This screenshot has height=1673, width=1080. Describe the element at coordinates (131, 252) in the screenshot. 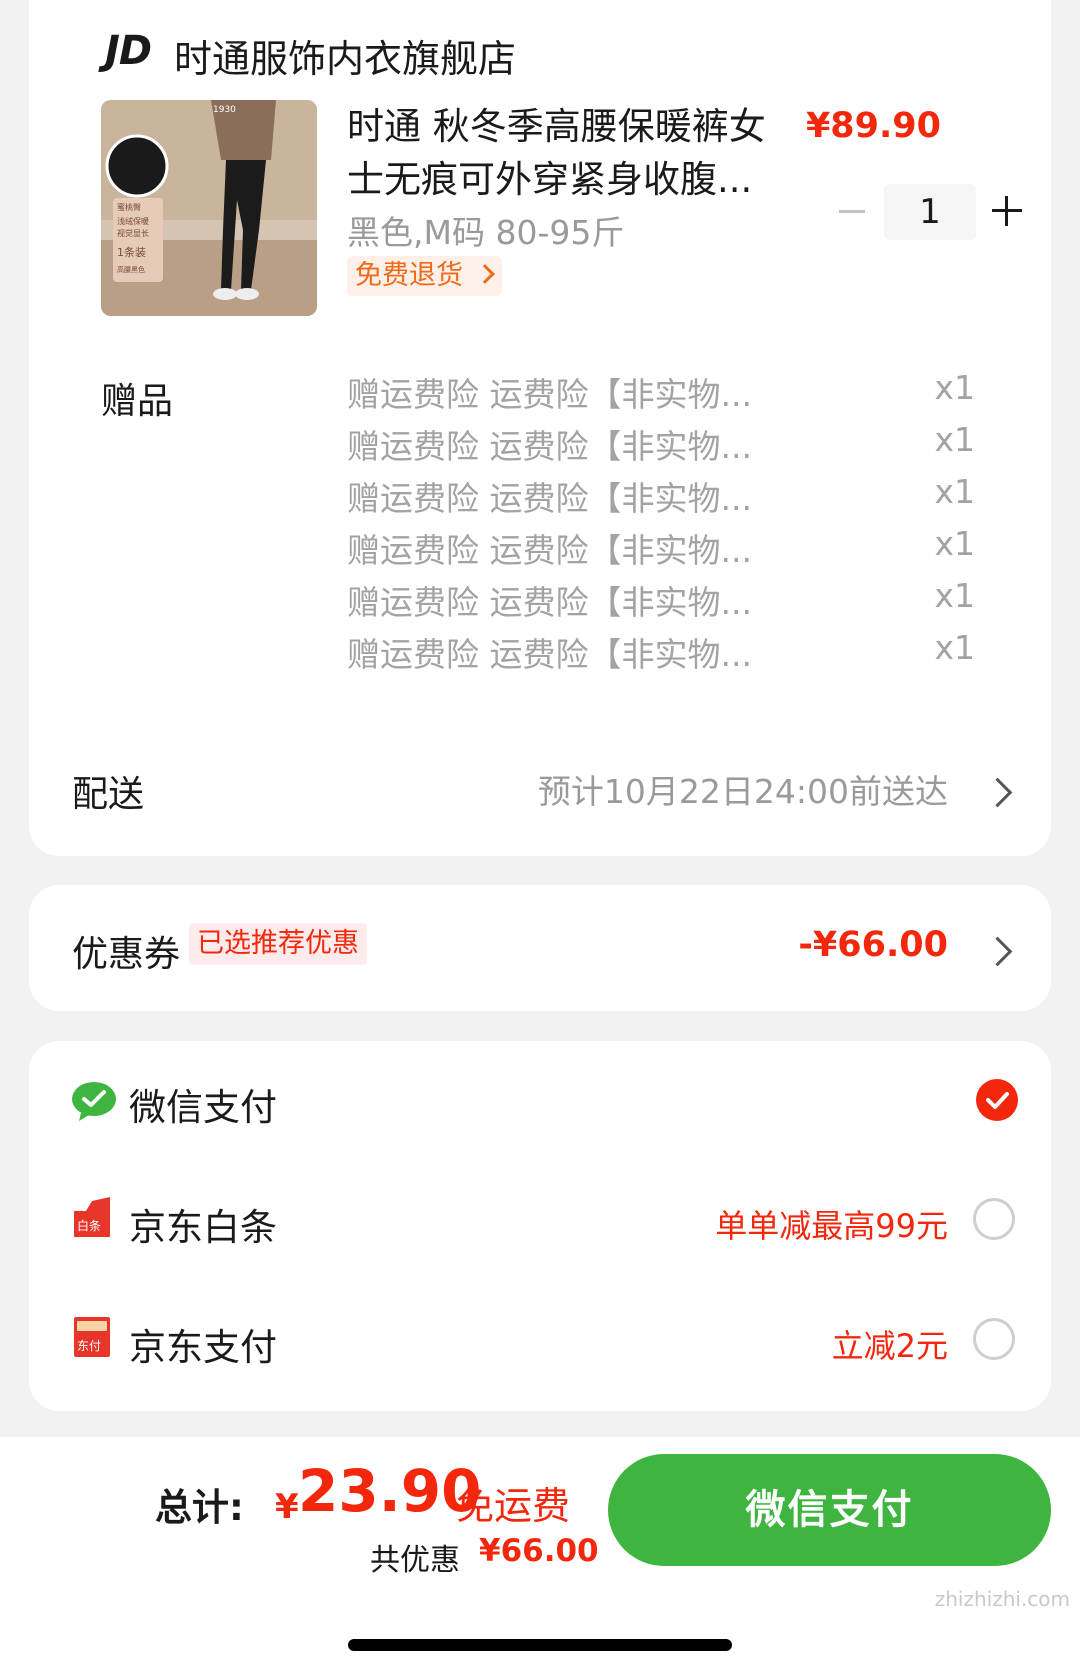

I see `svg-text: 1条装` at that location.